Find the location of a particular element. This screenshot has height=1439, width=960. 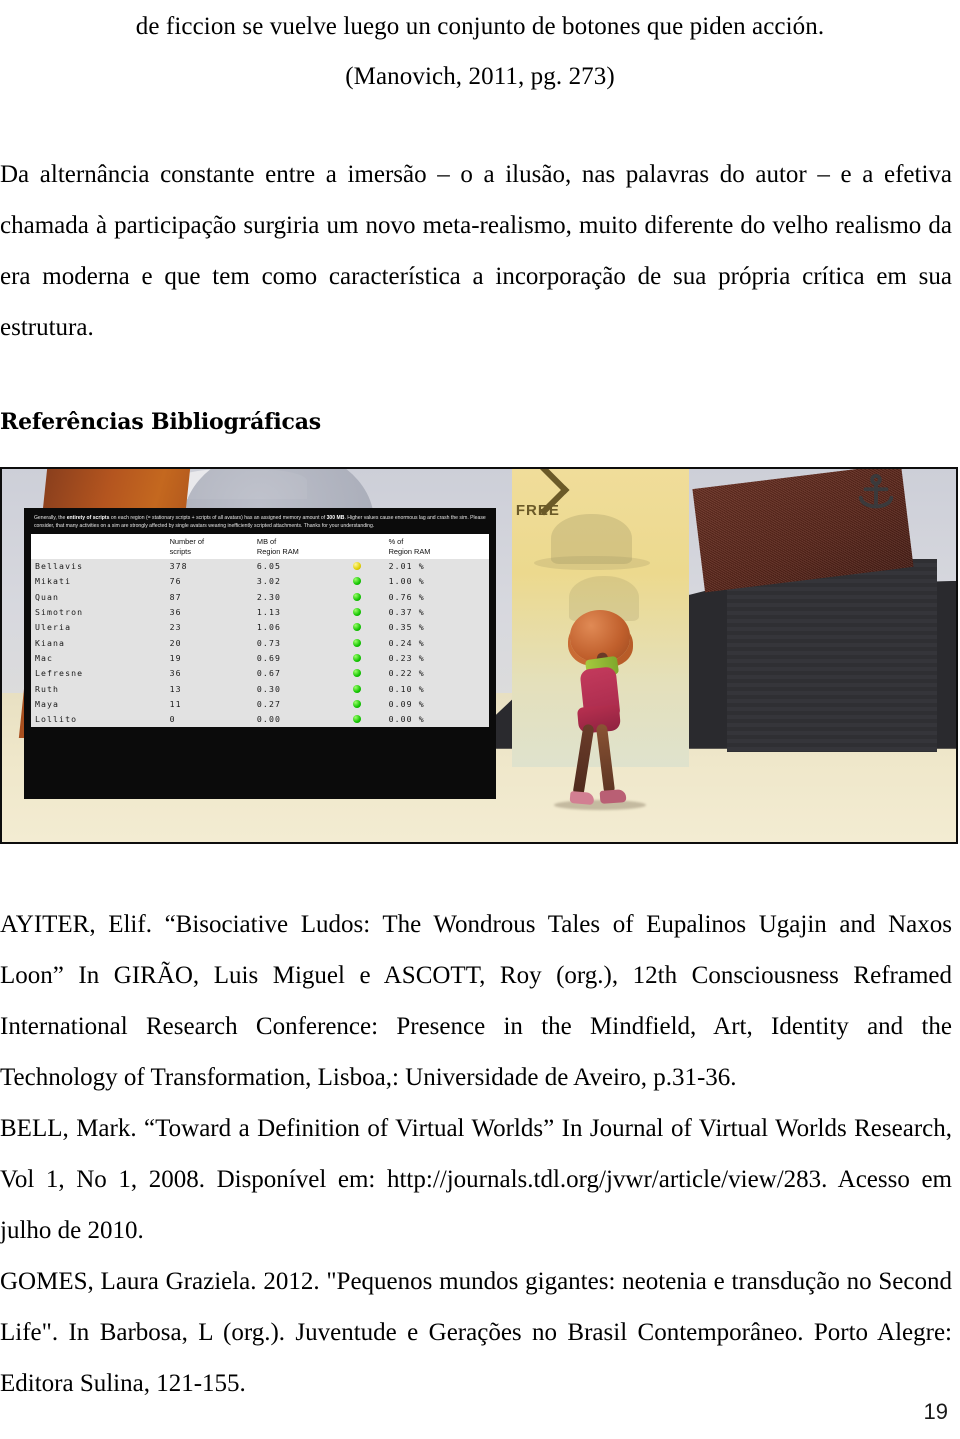

pct-value: 0.22 is located at coordinates (403, 673).